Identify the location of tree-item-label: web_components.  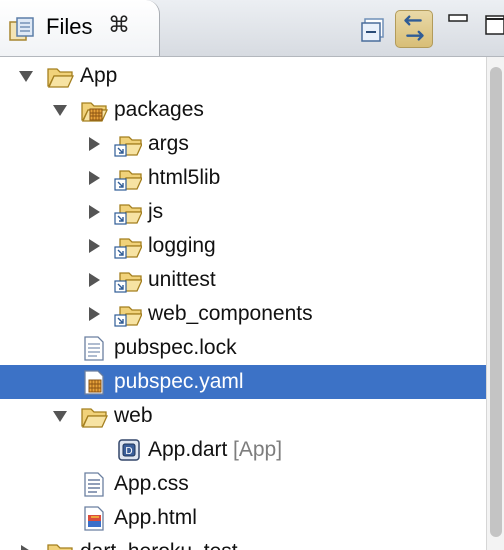
(230, 313).